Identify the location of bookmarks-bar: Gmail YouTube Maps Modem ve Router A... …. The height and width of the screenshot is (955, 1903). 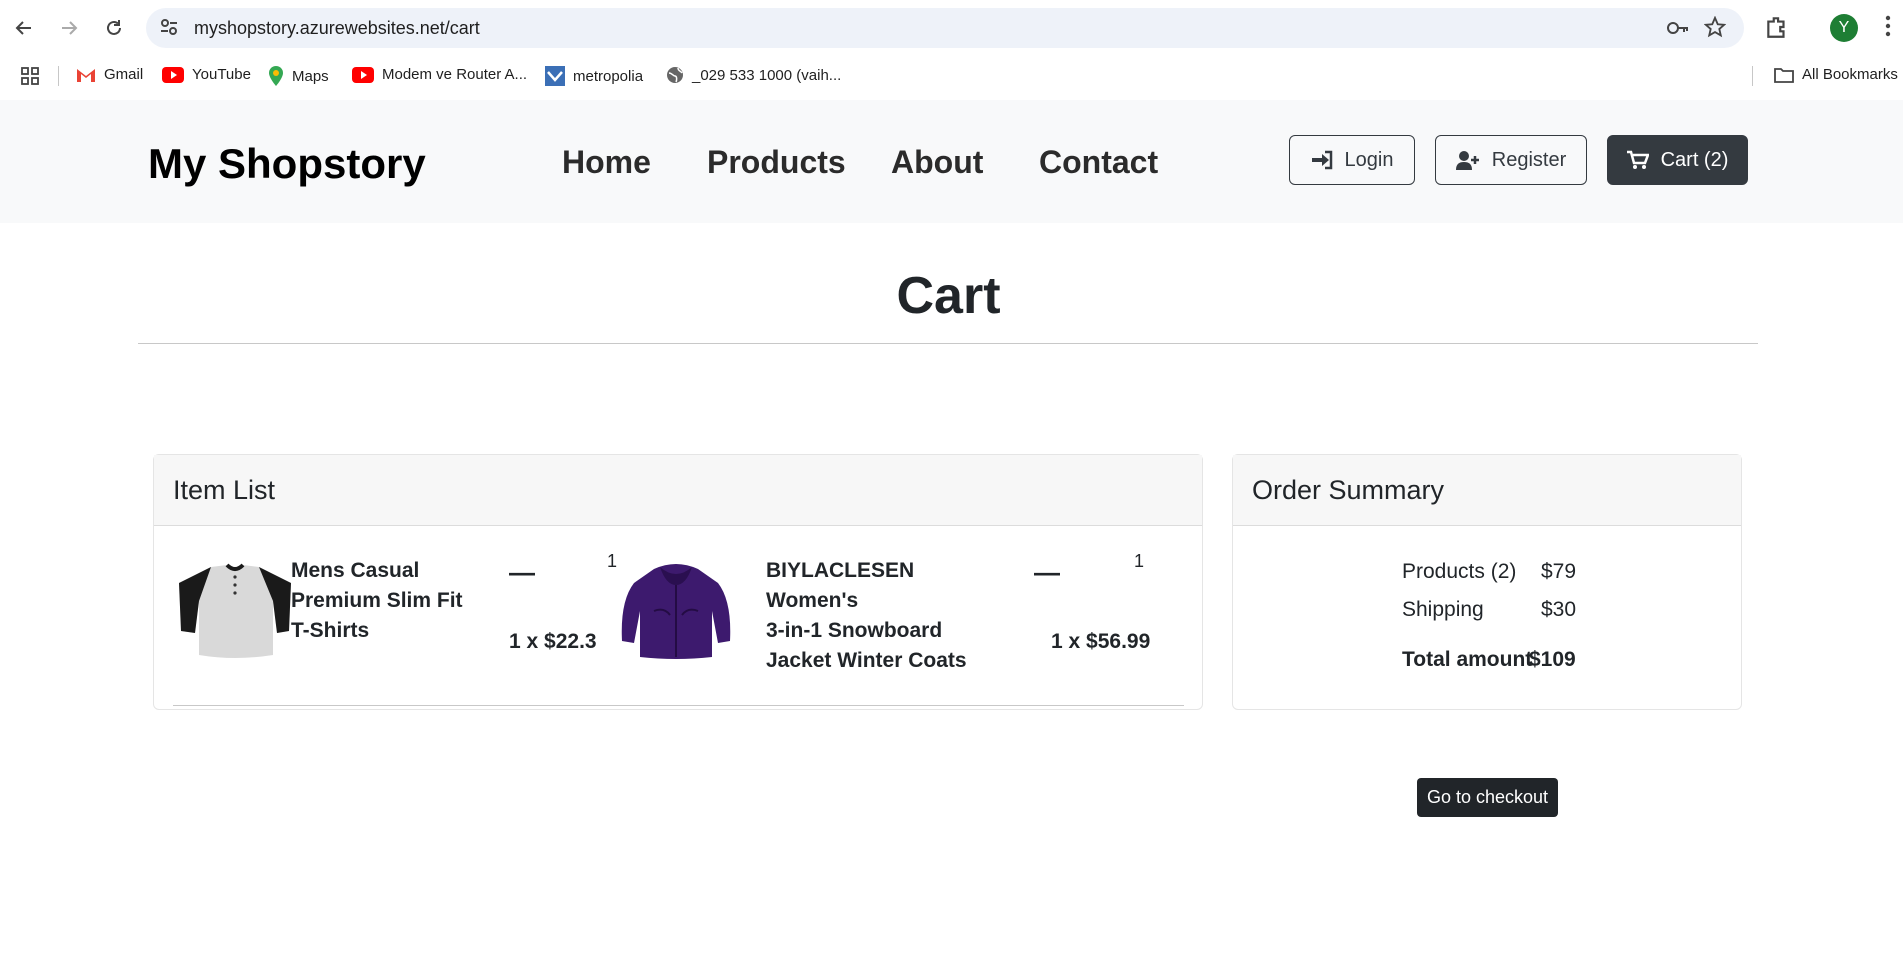
(951, 76).